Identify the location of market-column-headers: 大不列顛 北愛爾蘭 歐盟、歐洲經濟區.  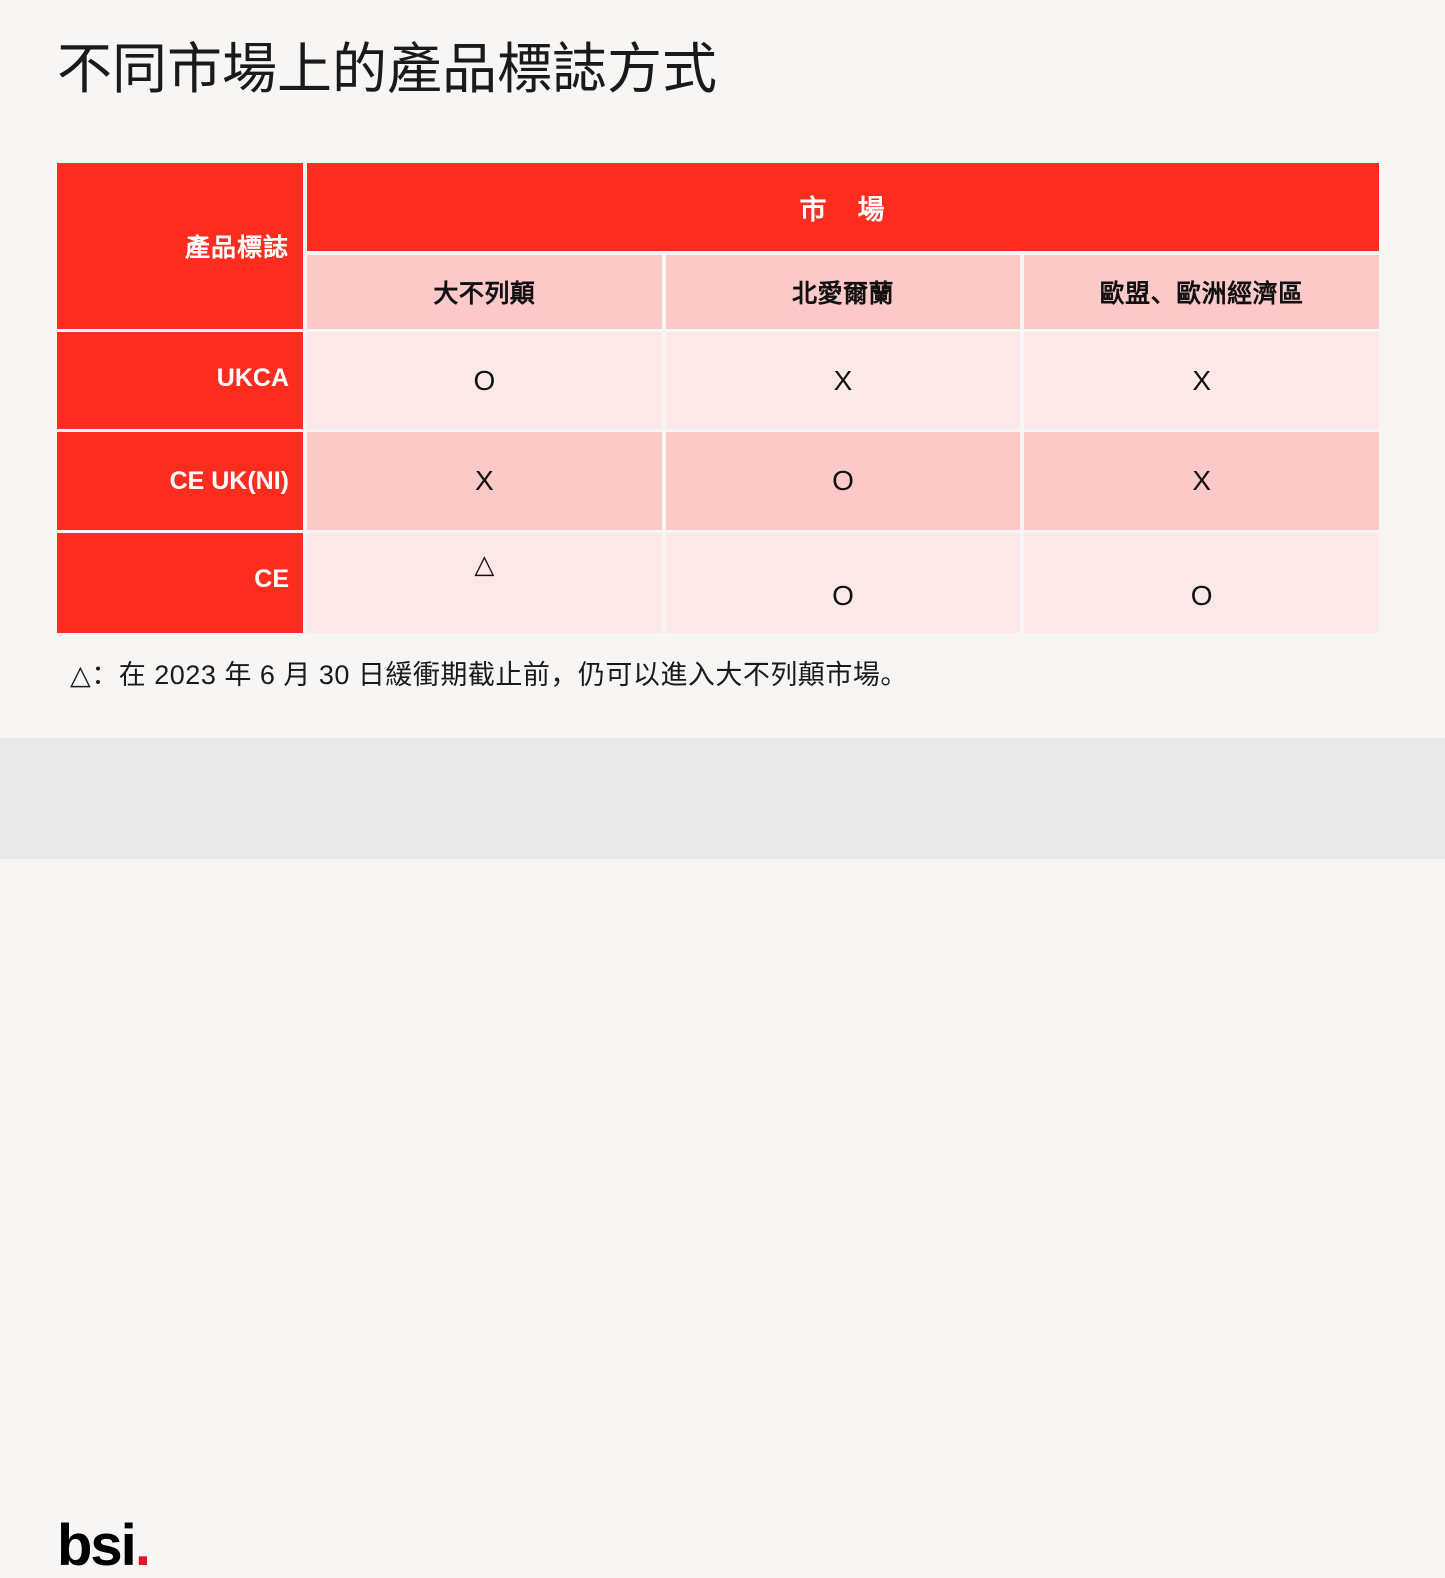
(843, 292).